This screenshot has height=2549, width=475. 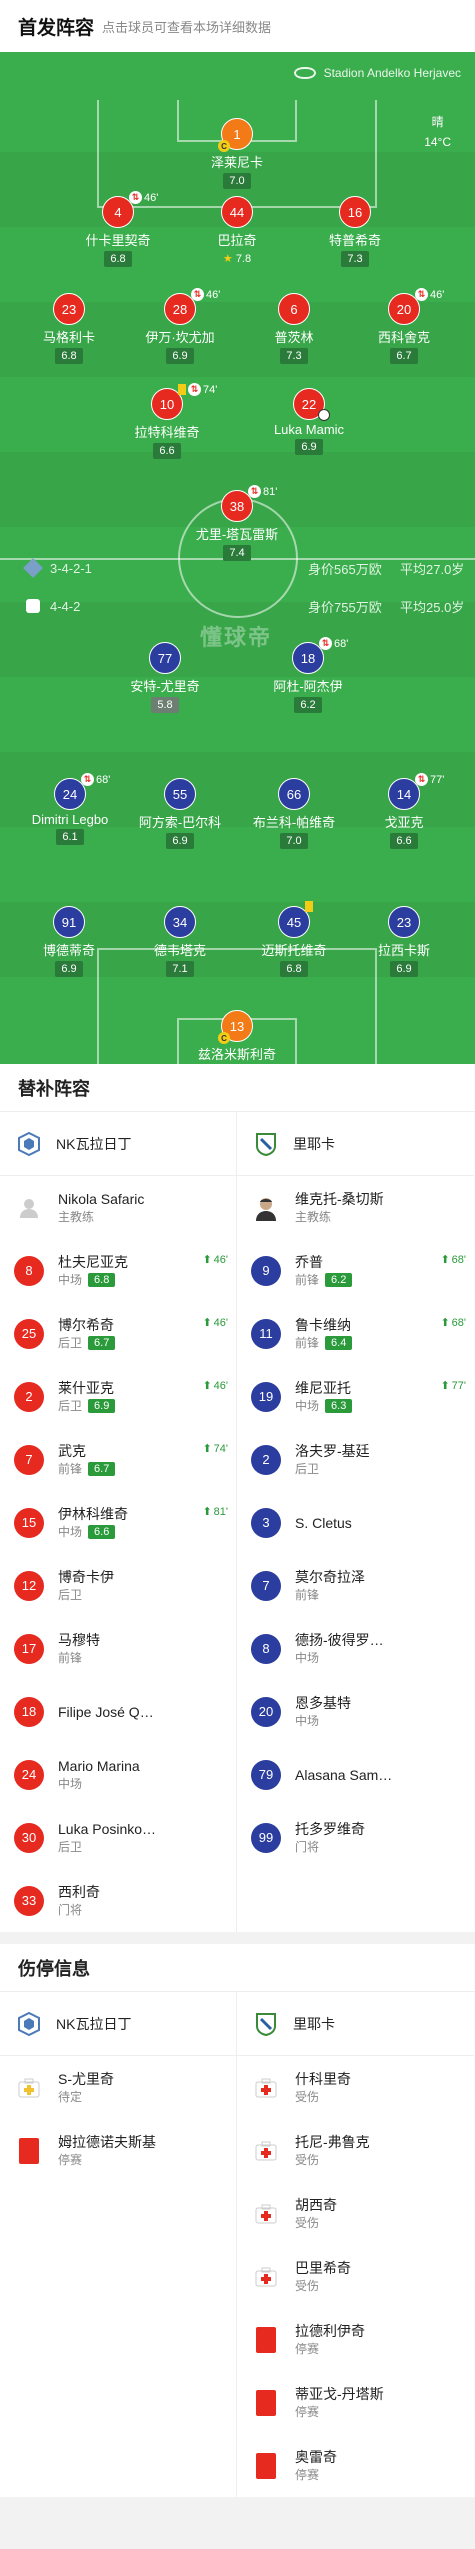 I want to click on injury-status: 受伤, so click(x=307, y=2096).